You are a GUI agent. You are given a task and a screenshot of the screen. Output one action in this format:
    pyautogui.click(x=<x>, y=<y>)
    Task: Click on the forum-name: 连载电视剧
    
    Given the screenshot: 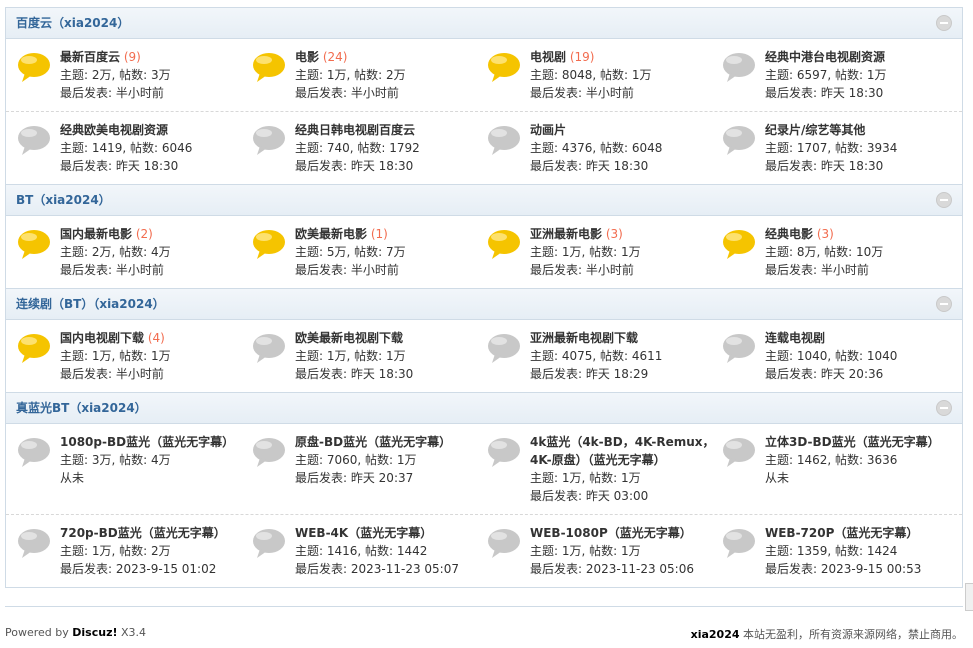 What is the action you would take?
    pyautogui.click(x=795, y=338)
    